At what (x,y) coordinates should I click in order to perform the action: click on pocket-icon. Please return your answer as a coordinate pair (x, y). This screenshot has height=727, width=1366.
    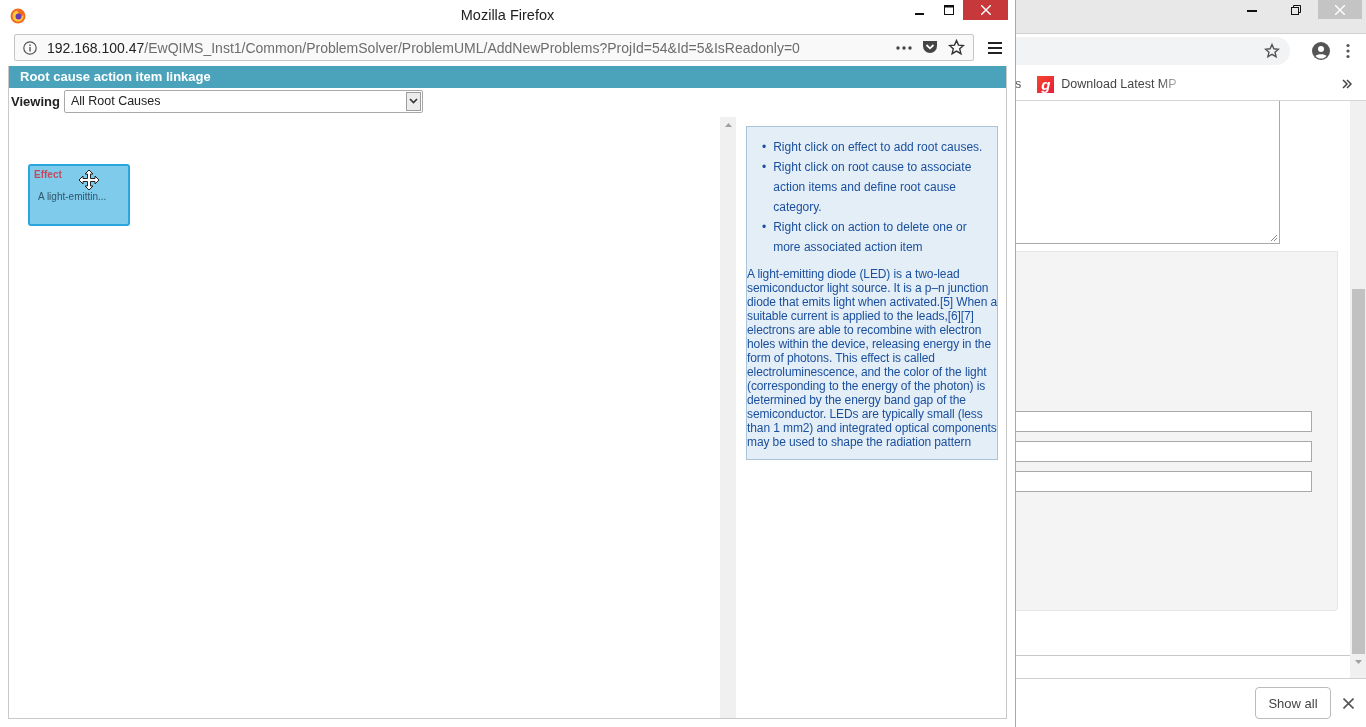
    Looking at the image, I should click on (930, 47).